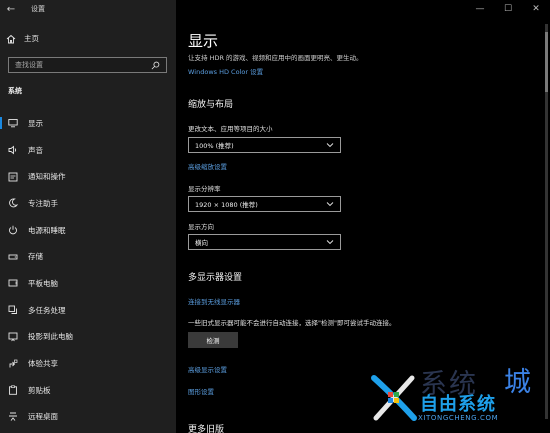 The height and width of the screenshot is (433, 550). What do you see at coordinates (43, 417) in the screenshot?
I see `sidebar-item-label: 远程桌面` at bounding box center [43, 417].